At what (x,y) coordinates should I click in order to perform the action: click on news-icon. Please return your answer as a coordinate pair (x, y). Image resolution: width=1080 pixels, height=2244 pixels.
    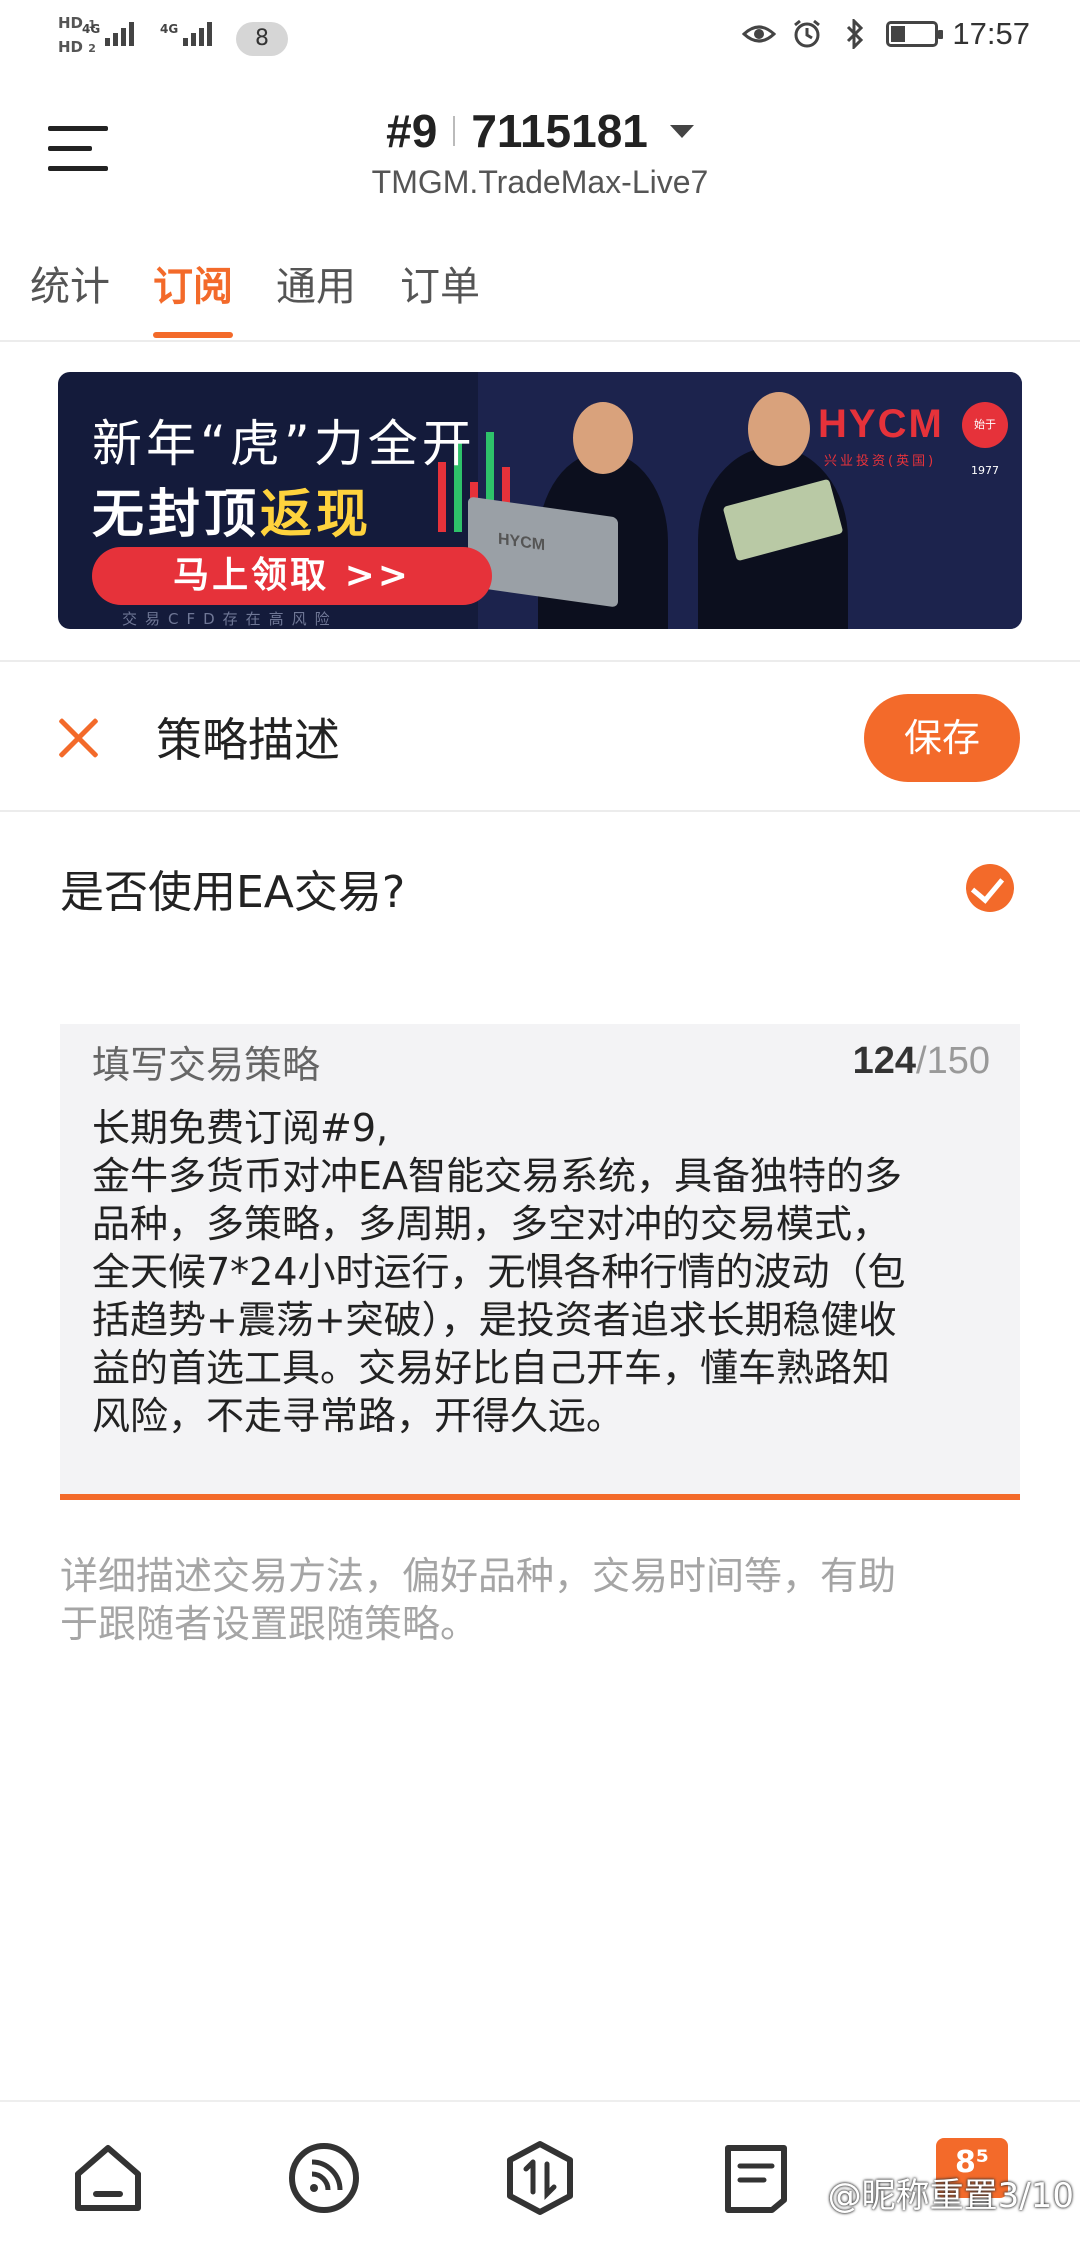
    Looking at the image, I should click on (756, 2178).